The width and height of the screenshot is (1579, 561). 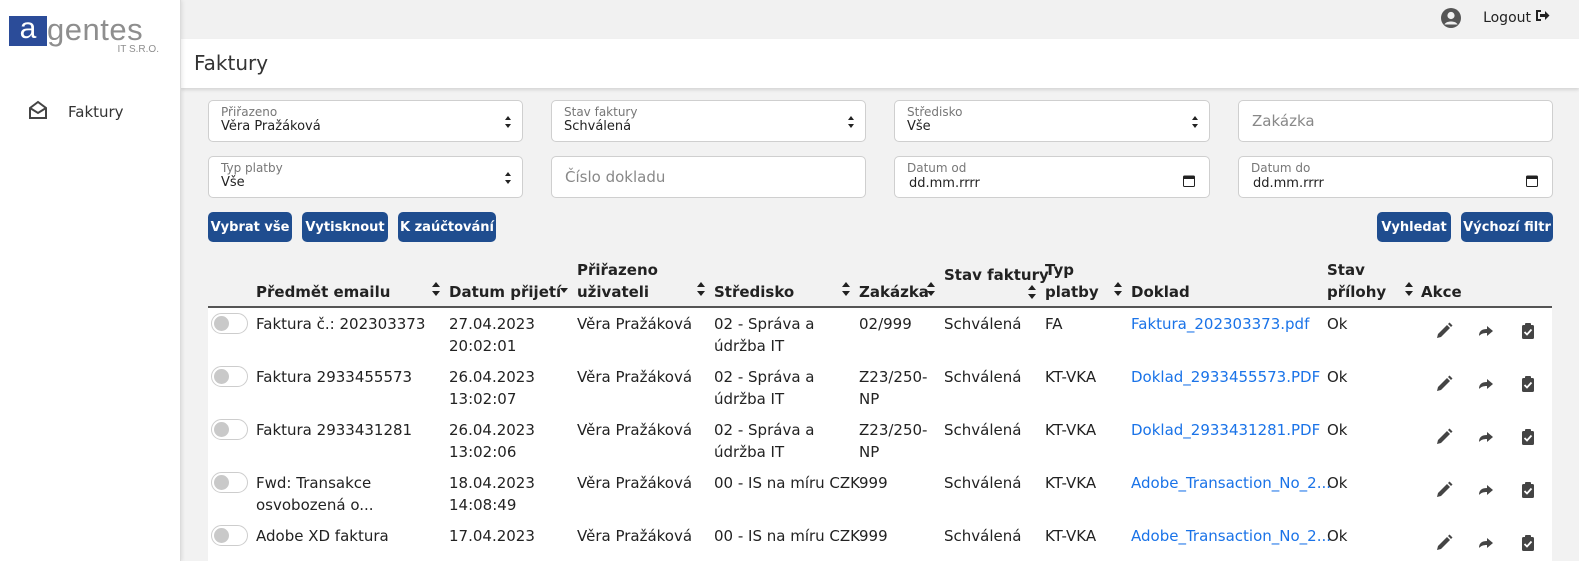 I want to click on col-doklad-header: Doklad, so click(x=1160, y=292).